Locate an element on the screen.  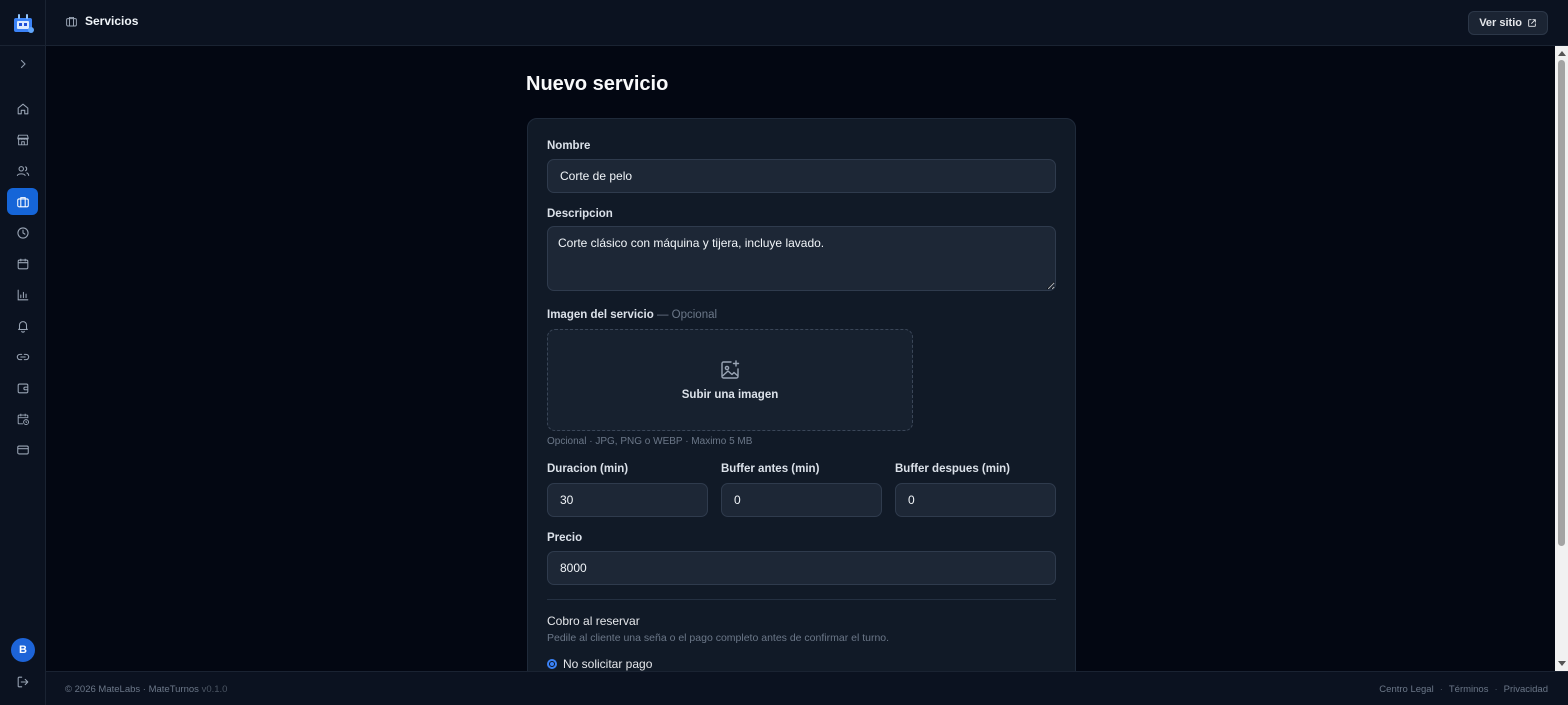
upload-text: Subir una imagen is located at coordinates (730, 395).